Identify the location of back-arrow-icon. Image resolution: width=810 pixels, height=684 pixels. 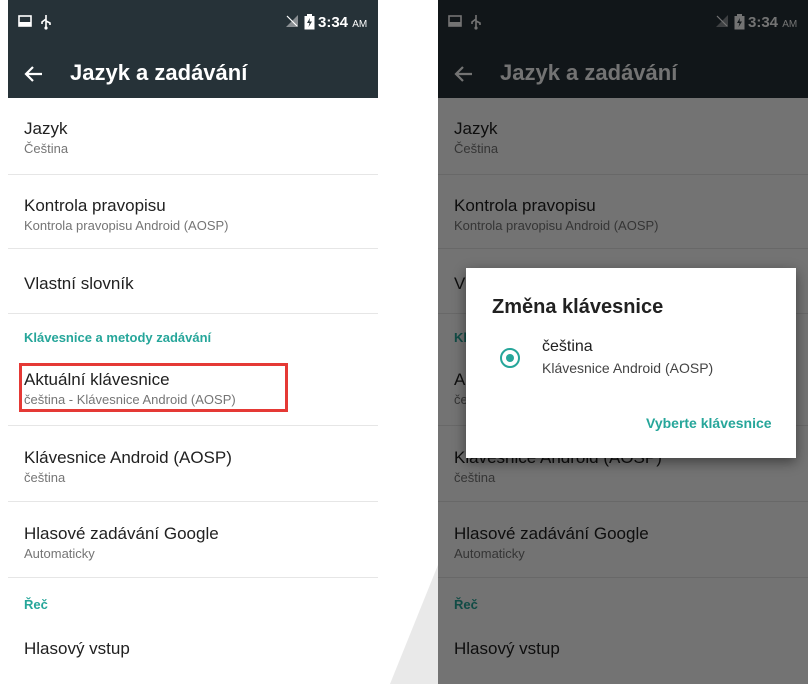
(34, 74).